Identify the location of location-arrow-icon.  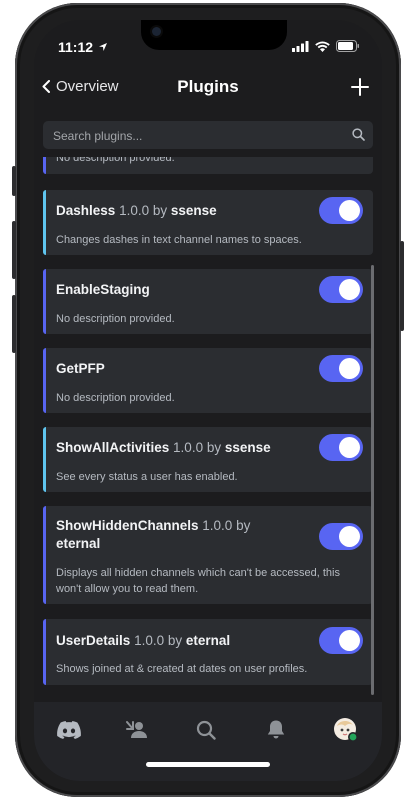
(103, 47).